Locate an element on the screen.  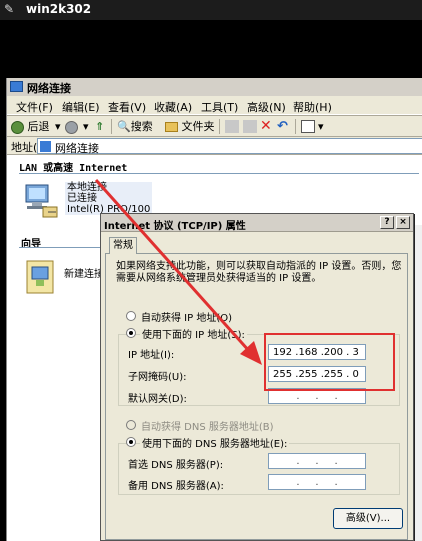
back-button: 后退 is located at coordinates (30, 126).